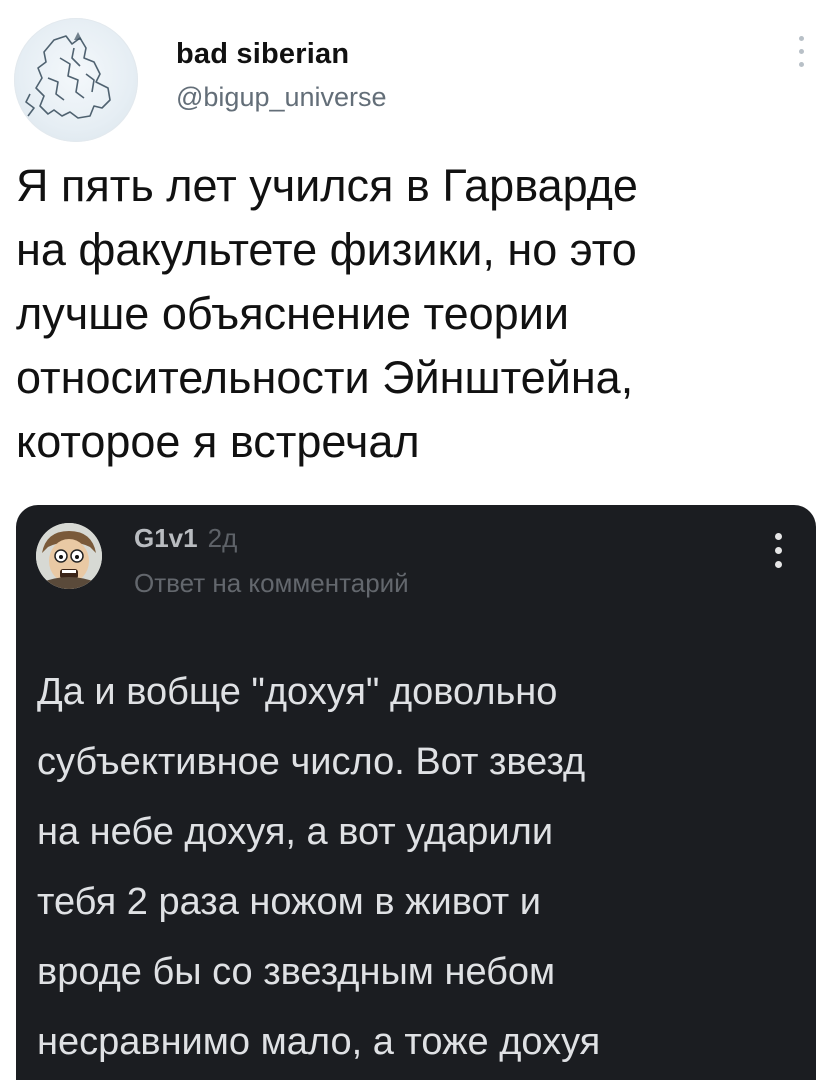 Image resolution: width=831 pixels, height=1080 pixels. What do you see at coordinates (281, 54) in the screenshot?
I see `author-display-name: bad siberian` at bounding box center [281, 54].